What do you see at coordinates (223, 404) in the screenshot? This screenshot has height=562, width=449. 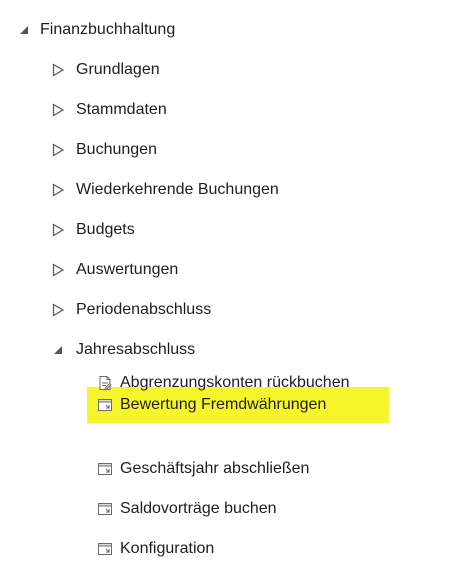 I see `tree-leaf-label: Bewertung Fremdwährungen` at bounding box center [223, 404].